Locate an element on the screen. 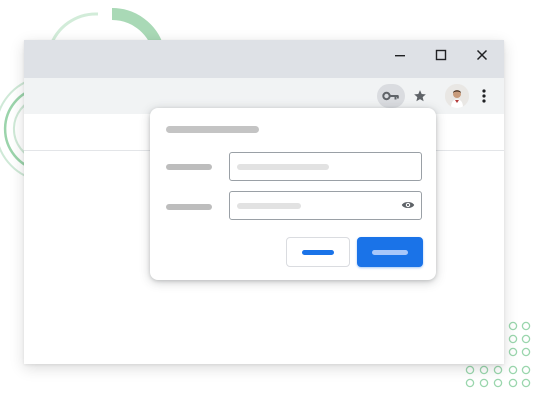 The image size is (547, 410). star-icon is located at coordinates (420, 96).